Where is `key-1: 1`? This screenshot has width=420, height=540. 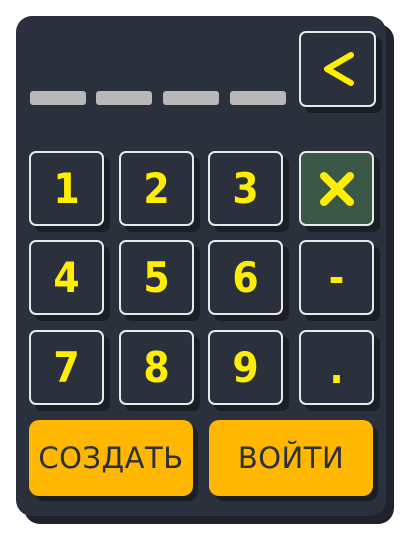
key-1: 1 is located at coordinates (66, 188).